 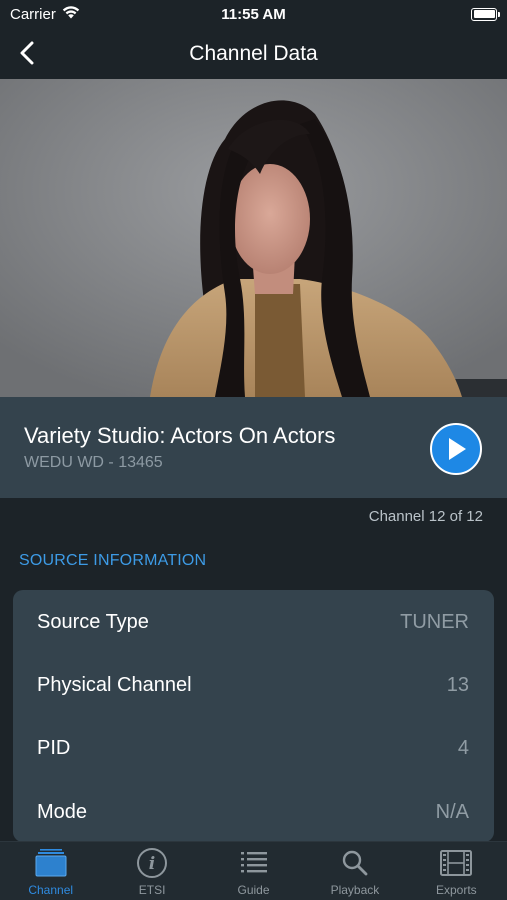 I want to click on status-left: Carrier, so click(x=45, y=14).